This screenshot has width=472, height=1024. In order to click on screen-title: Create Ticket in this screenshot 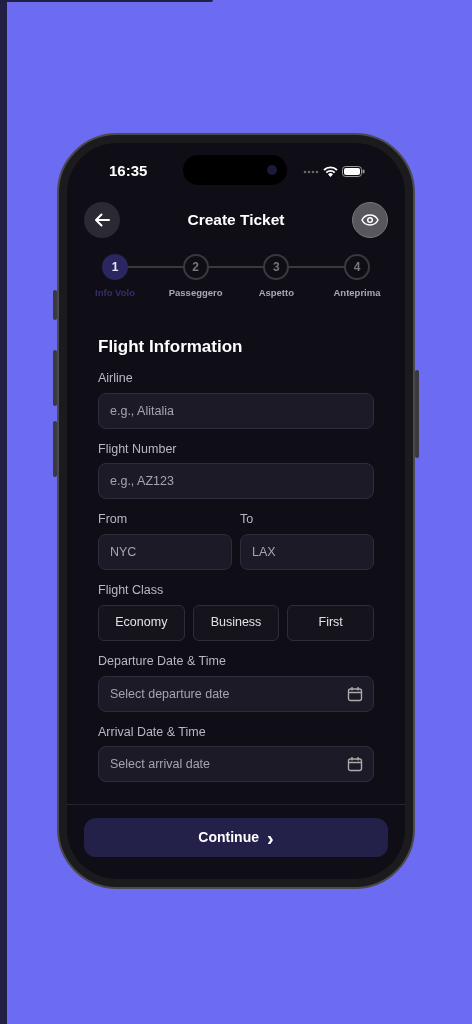, I will do `click(236, 220)`.